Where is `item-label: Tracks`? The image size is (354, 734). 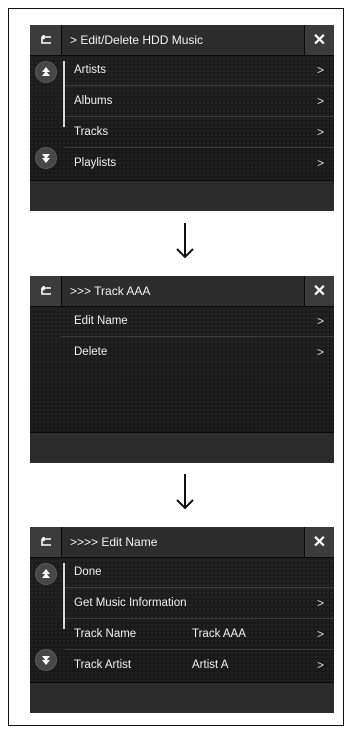
item-label: Tracks is located at coordinates (91, 132).